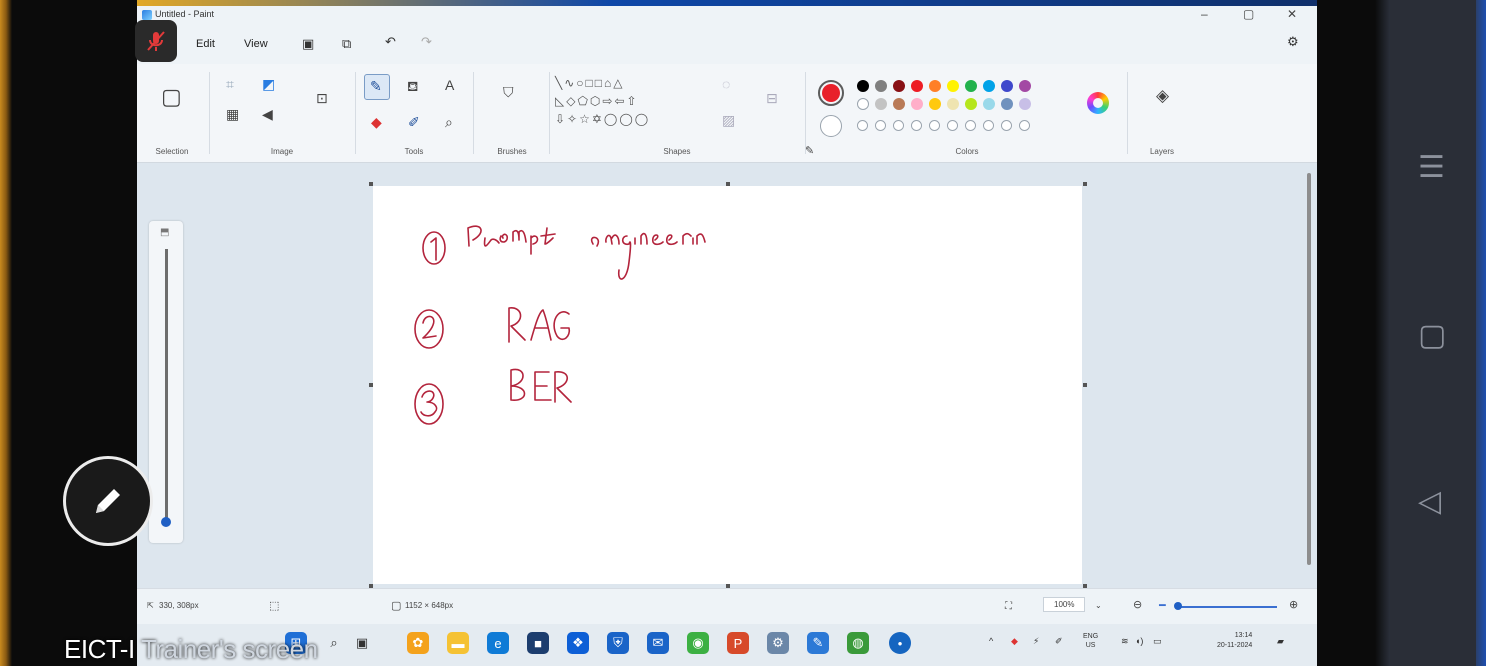  I want to click on brushes-icon: ⛉, so click(508, 92).